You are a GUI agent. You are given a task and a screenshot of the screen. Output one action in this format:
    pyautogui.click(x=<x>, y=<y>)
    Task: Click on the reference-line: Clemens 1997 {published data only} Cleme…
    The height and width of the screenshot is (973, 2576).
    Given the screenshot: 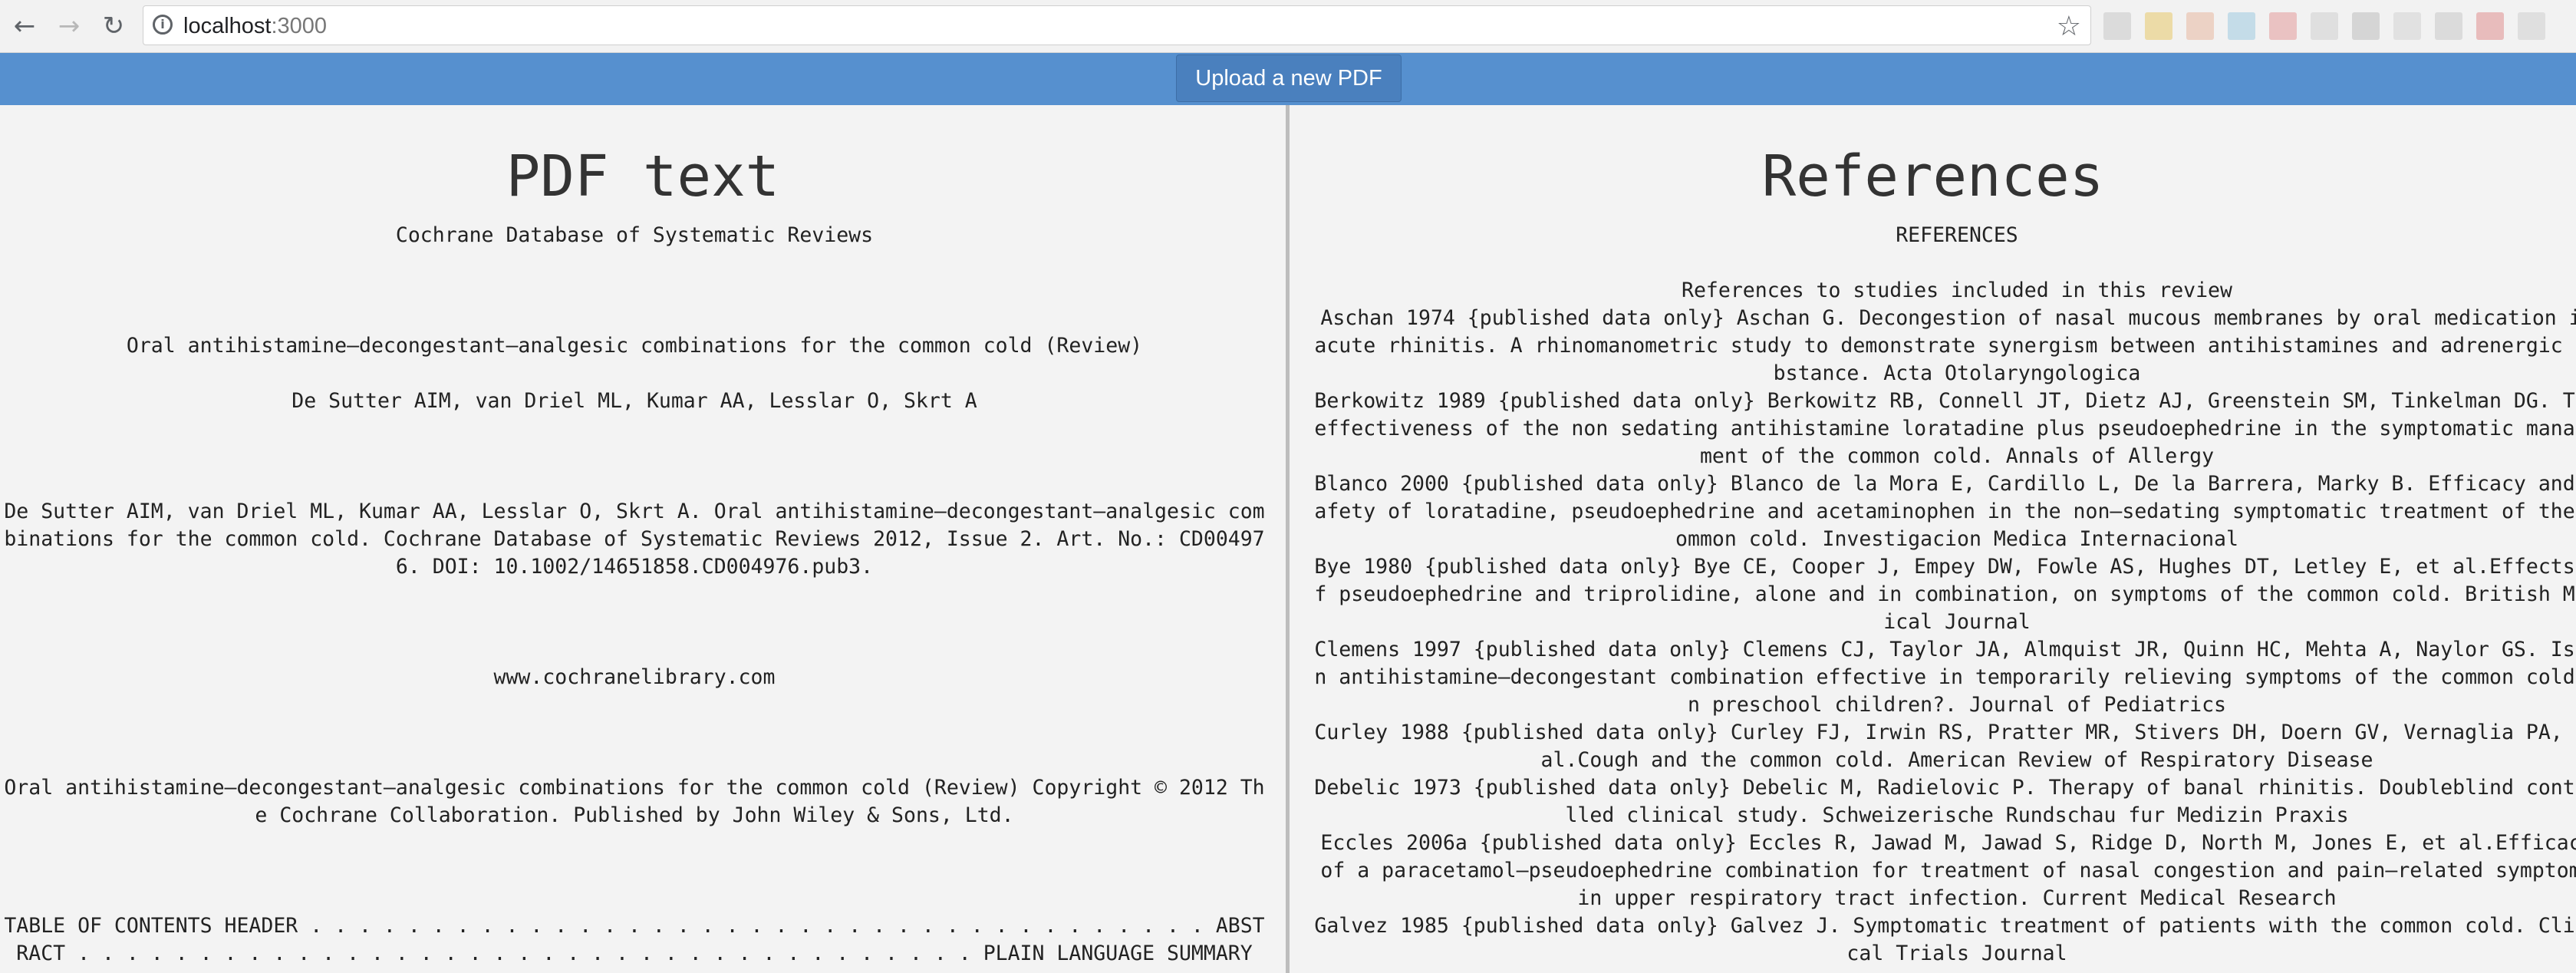 What is the action you would take?
    pyautogui.click(x=1945, y=677)
    